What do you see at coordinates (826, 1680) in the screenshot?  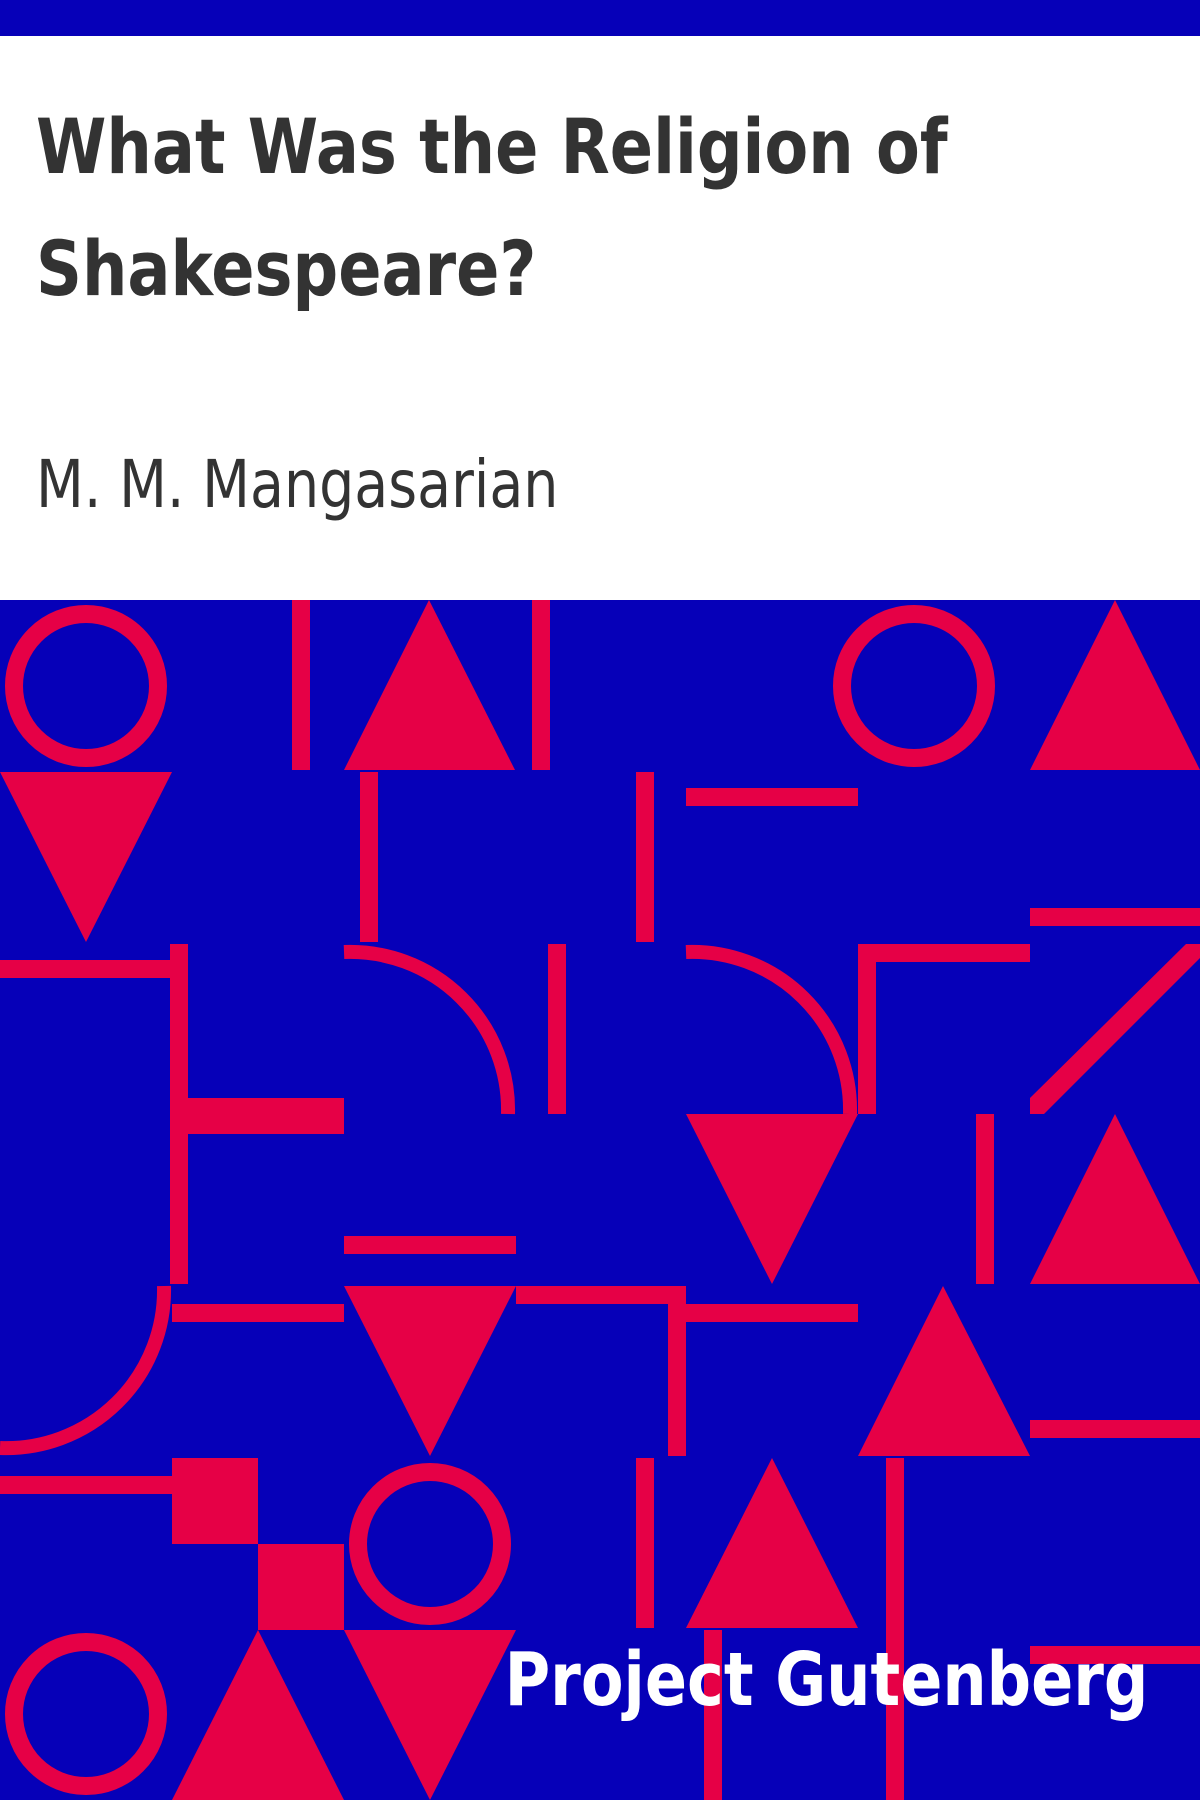 I see `publisher-name: Project Gutenberg` at bounding box center [826, 1680].